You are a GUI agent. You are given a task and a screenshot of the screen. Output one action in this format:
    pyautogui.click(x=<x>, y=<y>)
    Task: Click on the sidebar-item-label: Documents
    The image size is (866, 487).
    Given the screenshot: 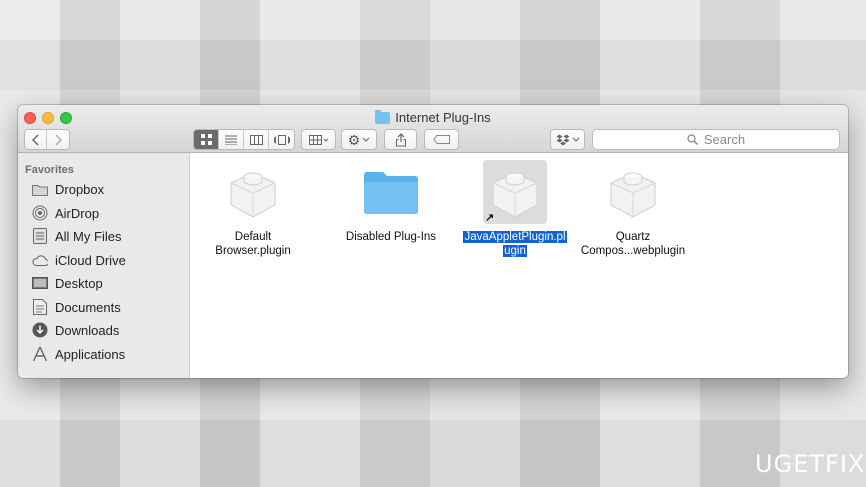 What is the action you would take?
    pyautogui.click(x=88, y=307)
    